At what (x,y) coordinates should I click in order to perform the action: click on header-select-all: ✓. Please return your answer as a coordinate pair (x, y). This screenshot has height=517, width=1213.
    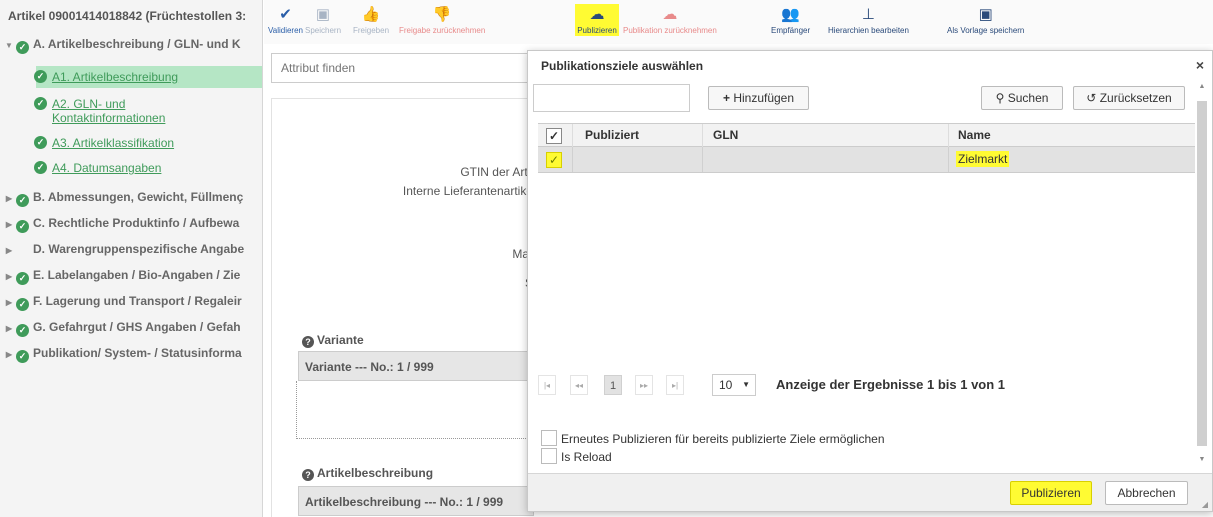
    Looking at the image, I should click on (555, 135).